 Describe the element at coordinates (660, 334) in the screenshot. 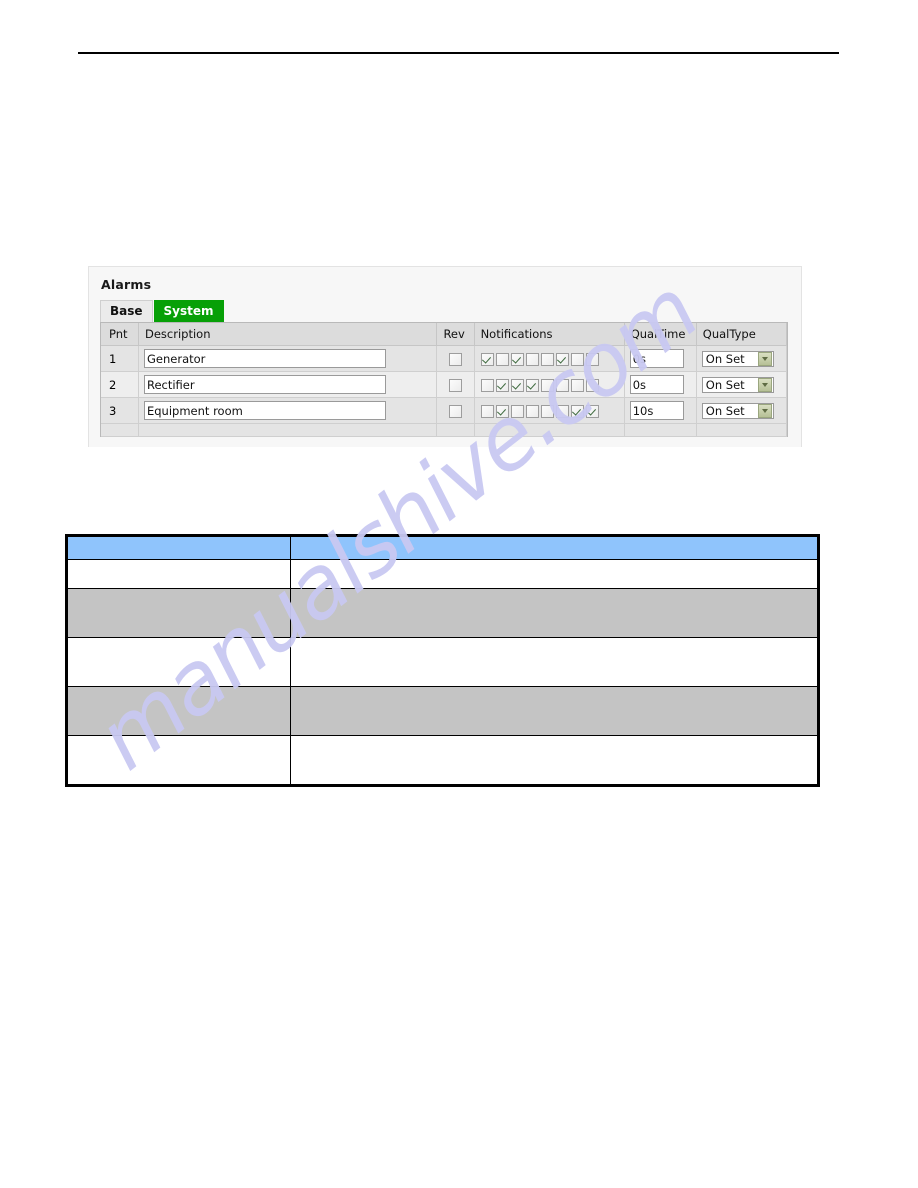

I see `column-header-qualtime: QualTime` at that location.